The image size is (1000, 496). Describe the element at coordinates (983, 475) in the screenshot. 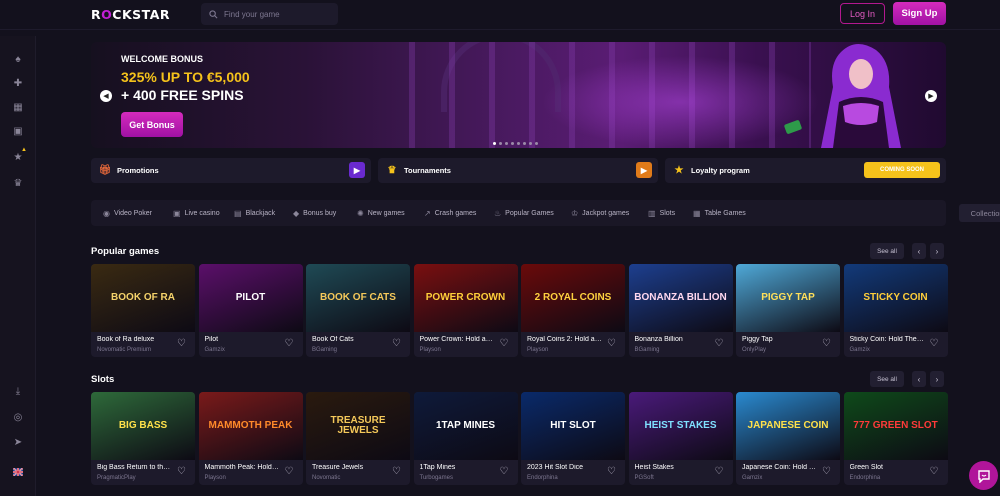

I see `live-chat-button` at that location.